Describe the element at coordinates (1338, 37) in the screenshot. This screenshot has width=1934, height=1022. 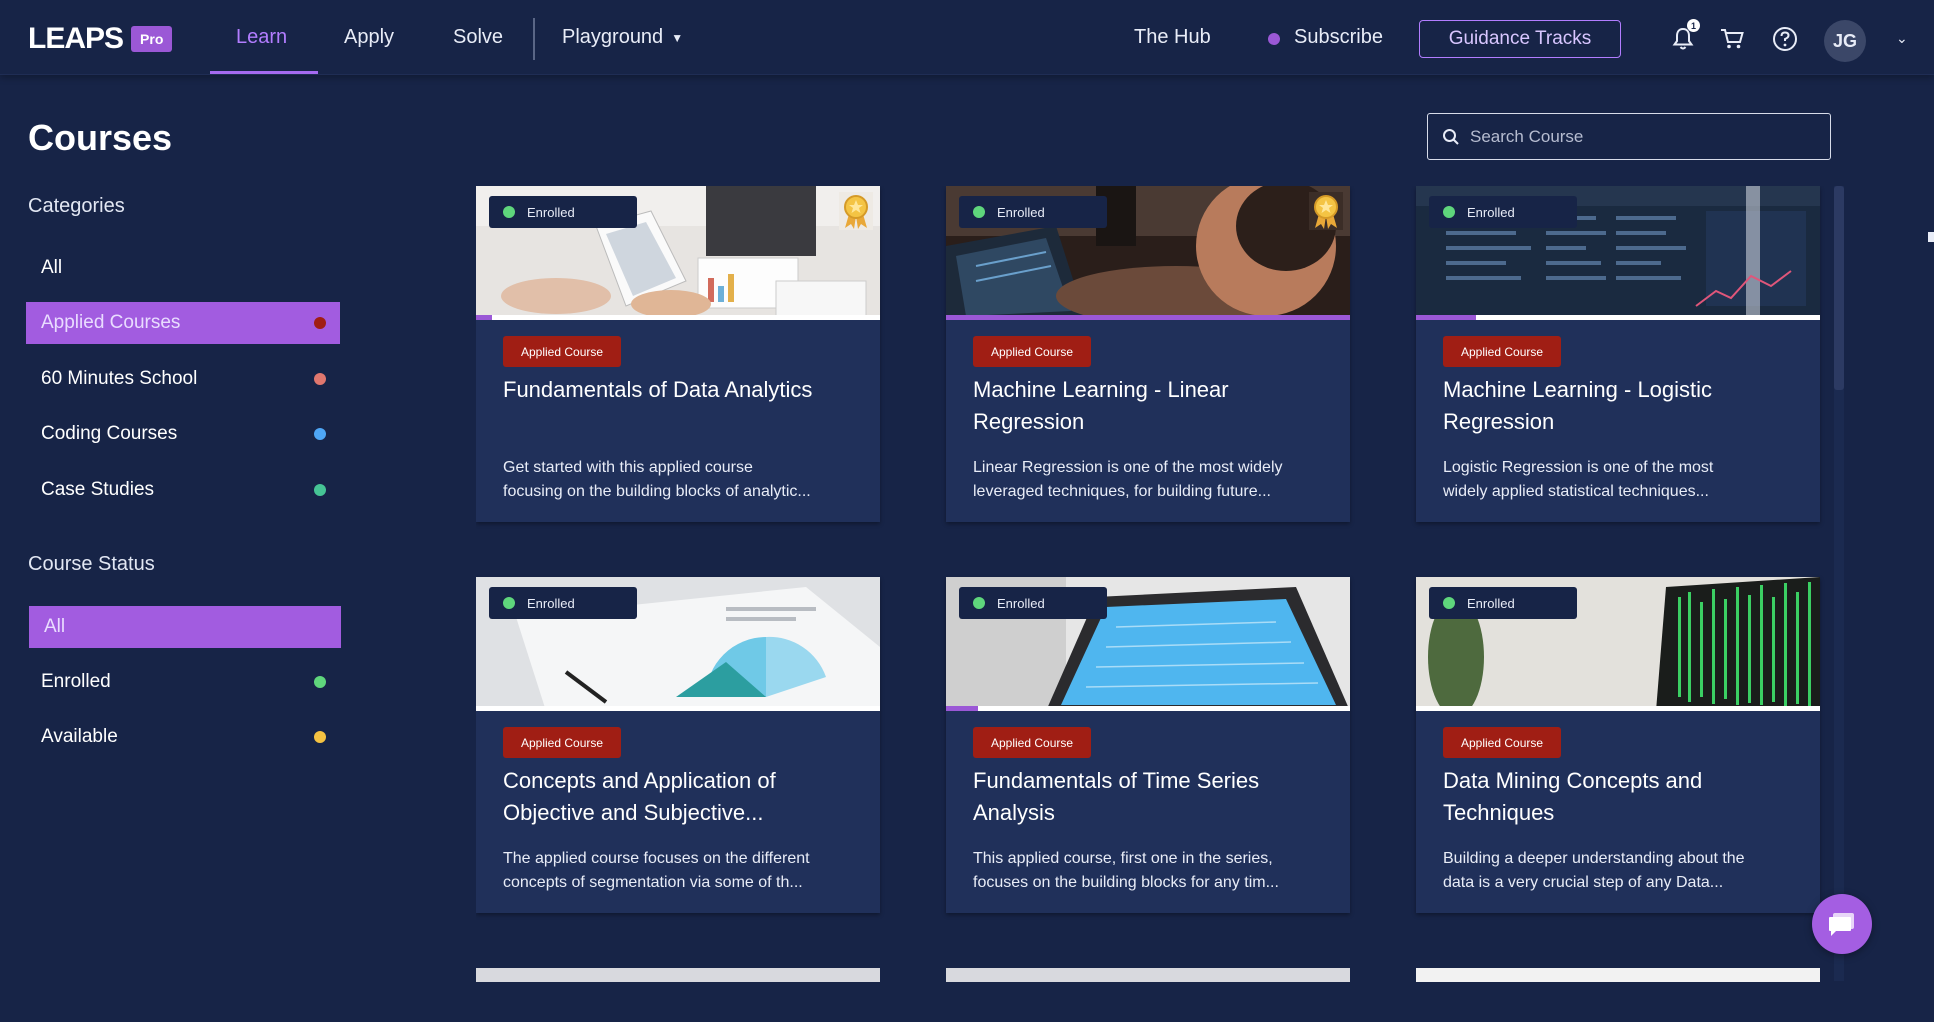
I see `nav-subscribe: Subscribe` at that location.